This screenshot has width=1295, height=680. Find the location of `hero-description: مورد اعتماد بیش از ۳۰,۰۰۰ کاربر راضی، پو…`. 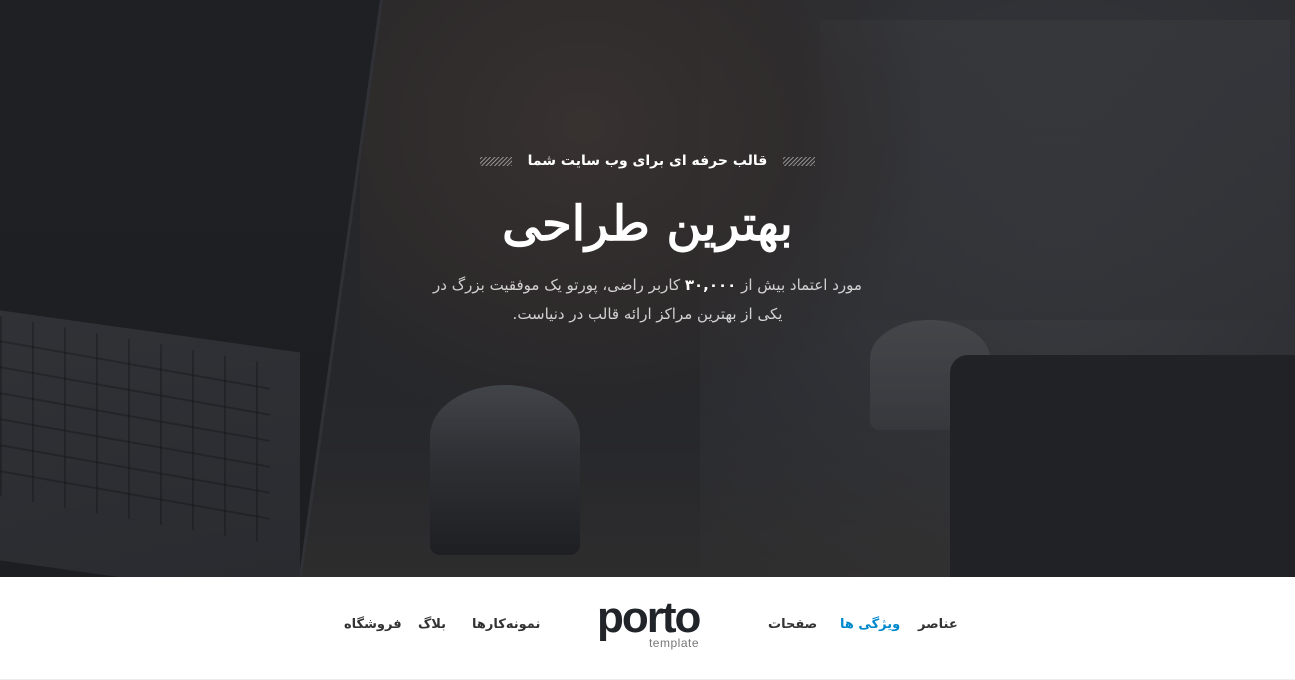

hero-description: مورد اعتماد بیش از ۳۰,۰۰۰ کاربر راضی، پو… is located at coordinates (647, 300).